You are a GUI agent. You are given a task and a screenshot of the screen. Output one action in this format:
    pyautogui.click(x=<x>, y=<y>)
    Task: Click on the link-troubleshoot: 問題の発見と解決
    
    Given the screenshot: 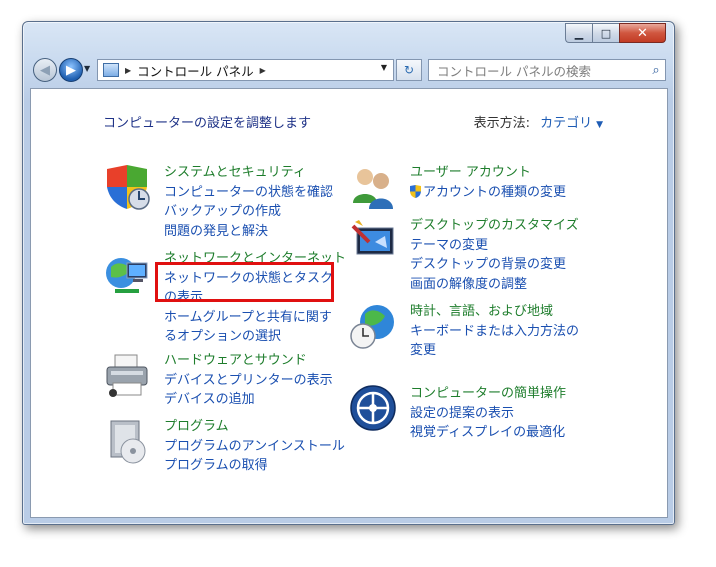 What is the action you would take?
    pyautogui.click(x=259, y=232)
    